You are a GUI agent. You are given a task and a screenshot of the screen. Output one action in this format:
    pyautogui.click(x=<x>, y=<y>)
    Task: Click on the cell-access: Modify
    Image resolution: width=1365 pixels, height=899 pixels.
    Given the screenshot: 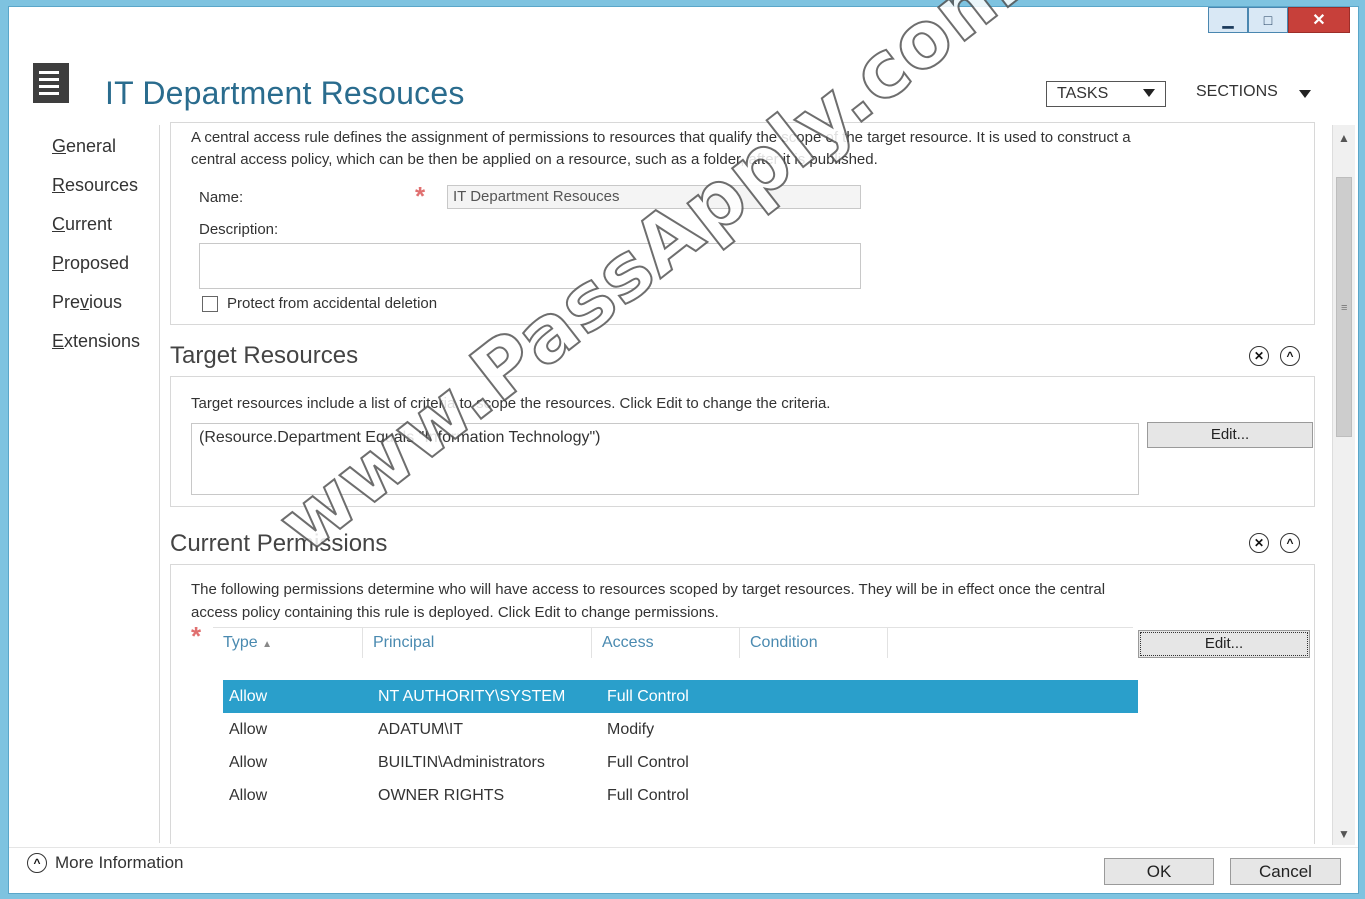 What is the action you would take?
    pyautogui.click(x=631, y=729)
    